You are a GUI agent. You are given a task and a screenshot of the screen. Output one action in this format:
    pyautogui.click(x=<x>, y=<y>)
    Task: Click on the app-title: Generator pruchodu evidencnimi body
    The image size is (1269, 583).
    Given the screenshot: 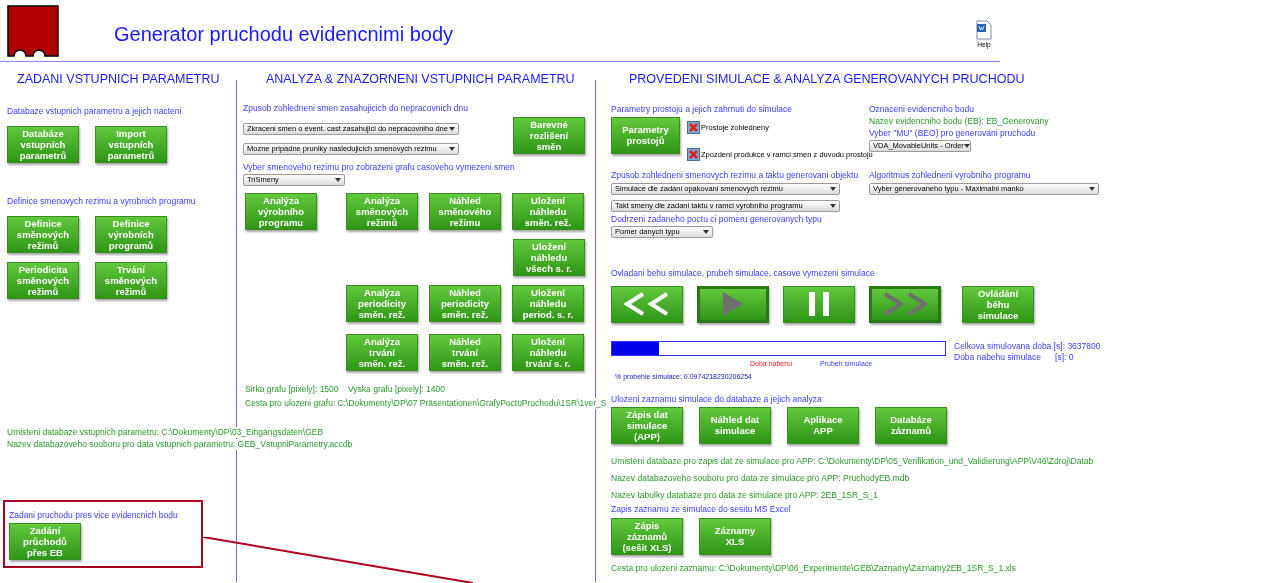 What is the action you would take?
    pyautogui.click(x=284, y=34)
    